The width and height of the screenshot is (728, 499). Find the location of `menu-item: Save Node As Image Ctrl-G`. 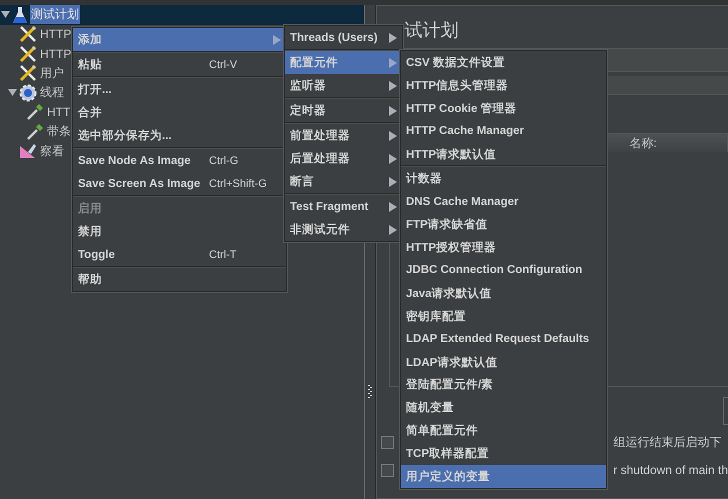

menu-item: Save Node As Image Ctrl-G is located at coordinates (179, 160).